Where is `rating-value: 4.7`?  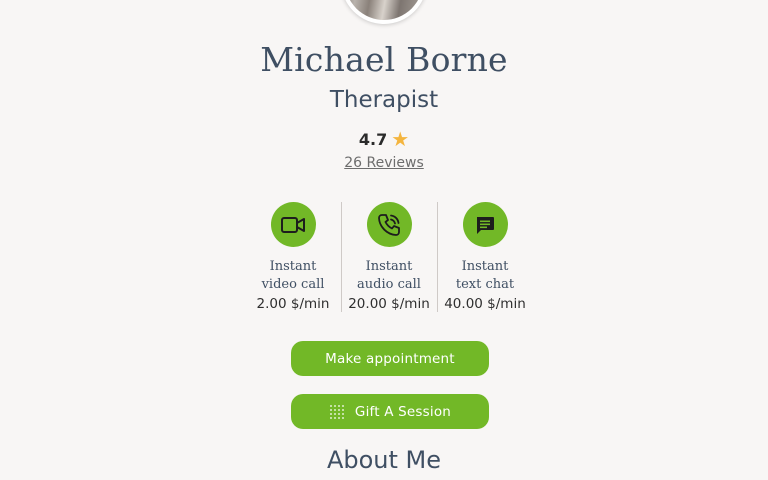
rating-value: 4.7 is located at coordinates (373, 139).